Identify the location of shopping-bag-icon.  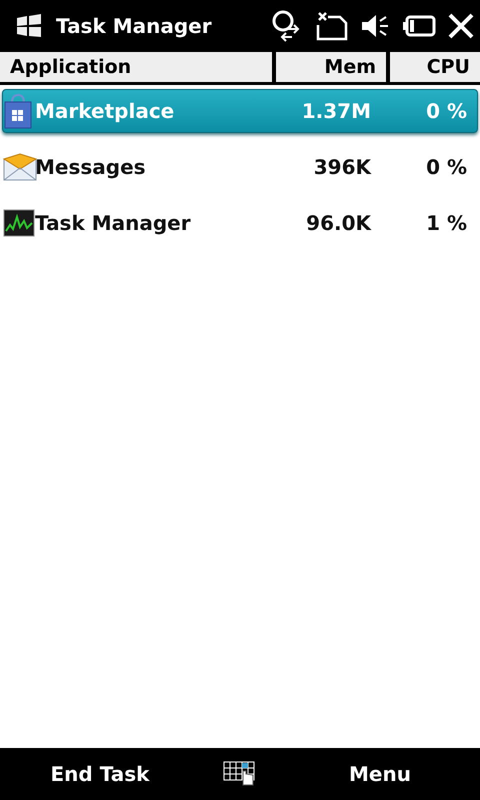
(18, 111).